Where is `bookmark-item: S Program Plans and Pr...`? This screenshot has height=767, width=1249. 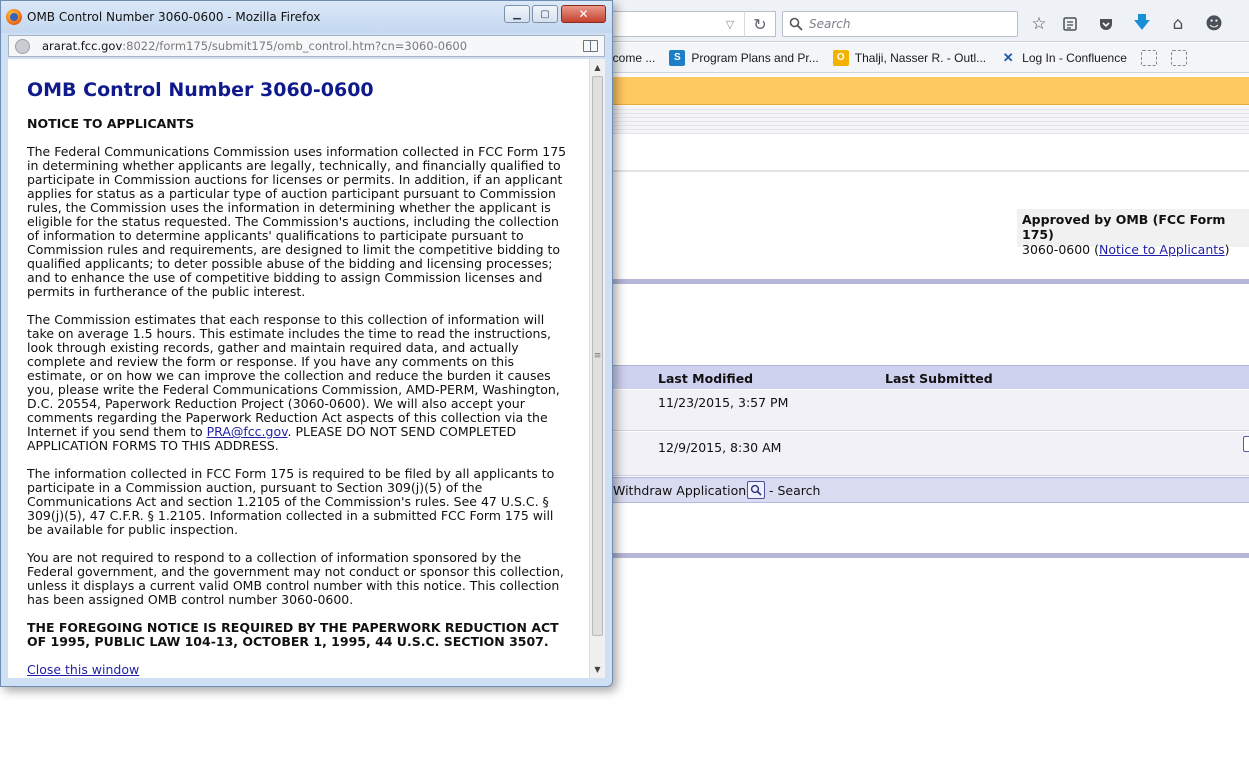 bookmark-item: S Program Plans and Pr... is located at coordinates (744, 57).